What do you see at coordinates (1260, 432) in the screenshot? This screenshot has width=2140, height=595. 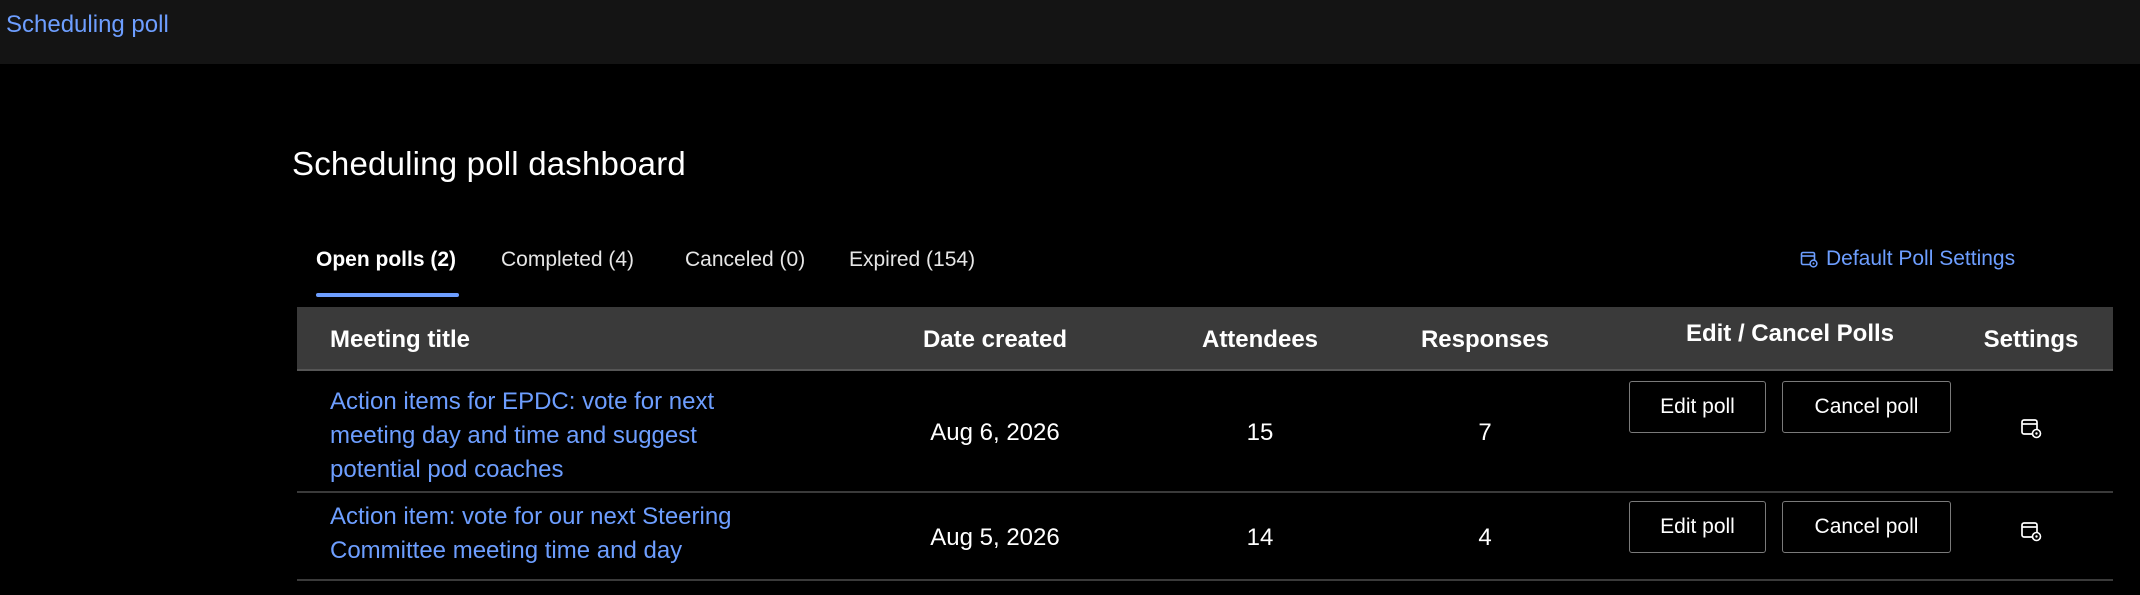 I see `attendees-count: 15` at bounding box center [1260, 432].